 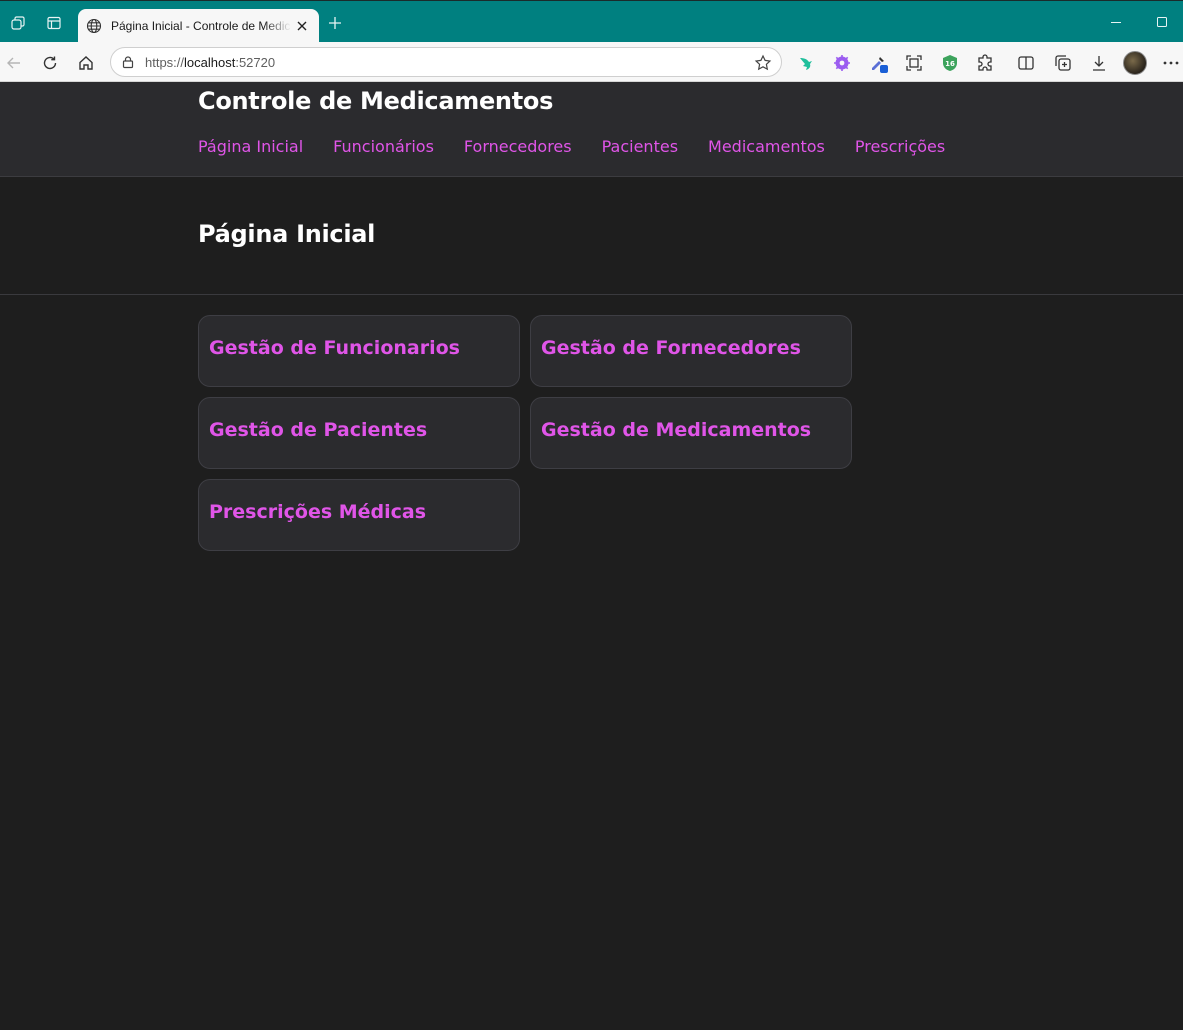 What do you see at coordinates (1116, 22) in the screenshot?
I see `minimize-icon` at bounding box center [1116, 22].